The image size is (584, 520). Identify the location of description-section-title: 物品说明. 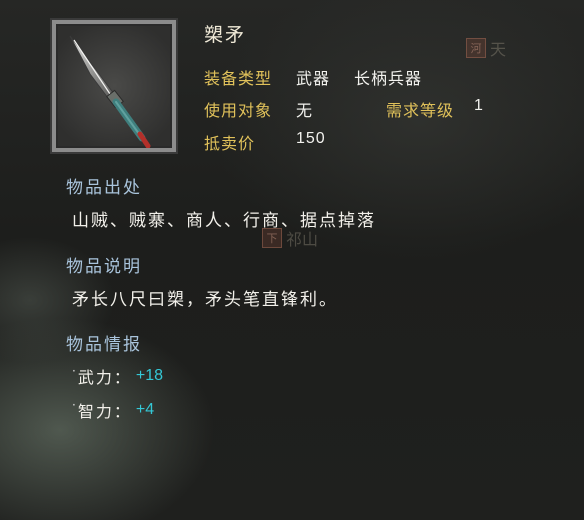
(104, 267).